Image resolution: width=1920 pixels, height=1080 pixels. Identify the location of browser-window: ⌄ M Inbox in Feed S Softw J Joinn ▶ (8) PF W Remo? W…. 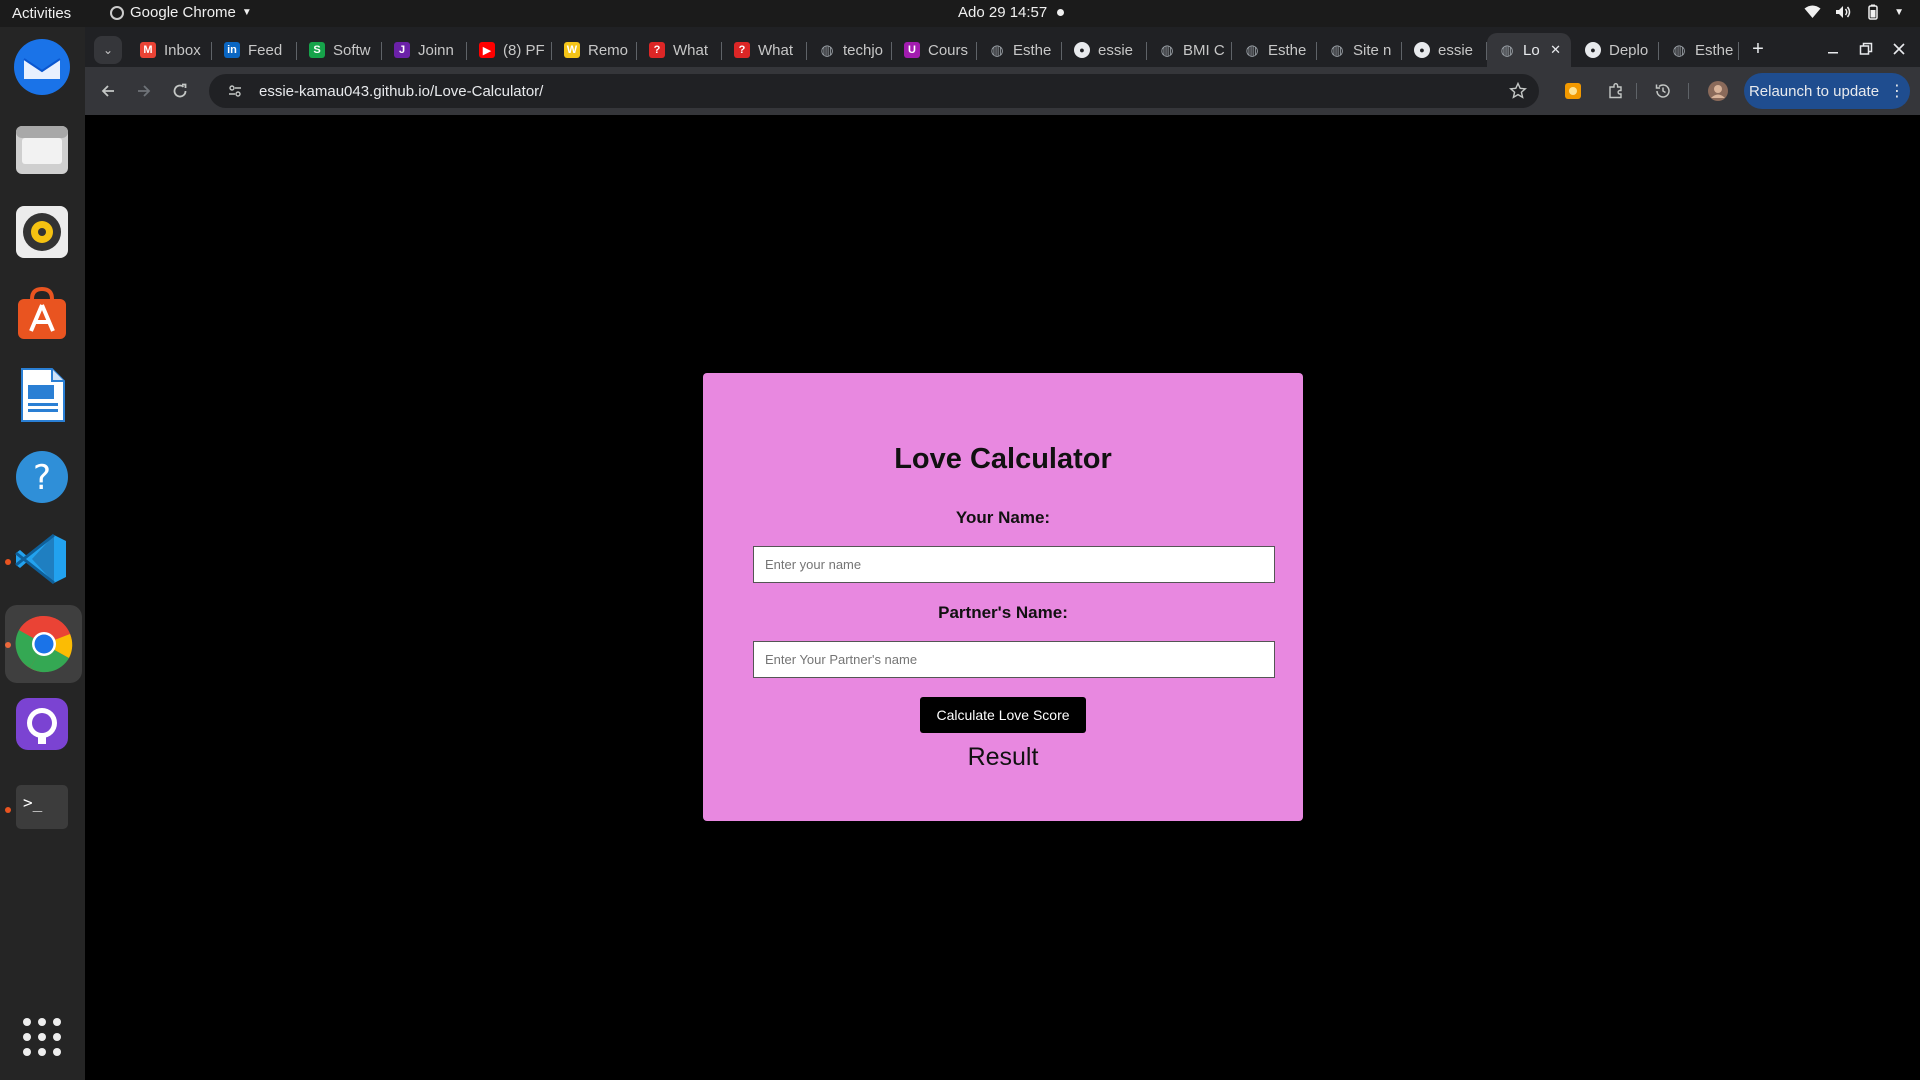
(1002, 71).